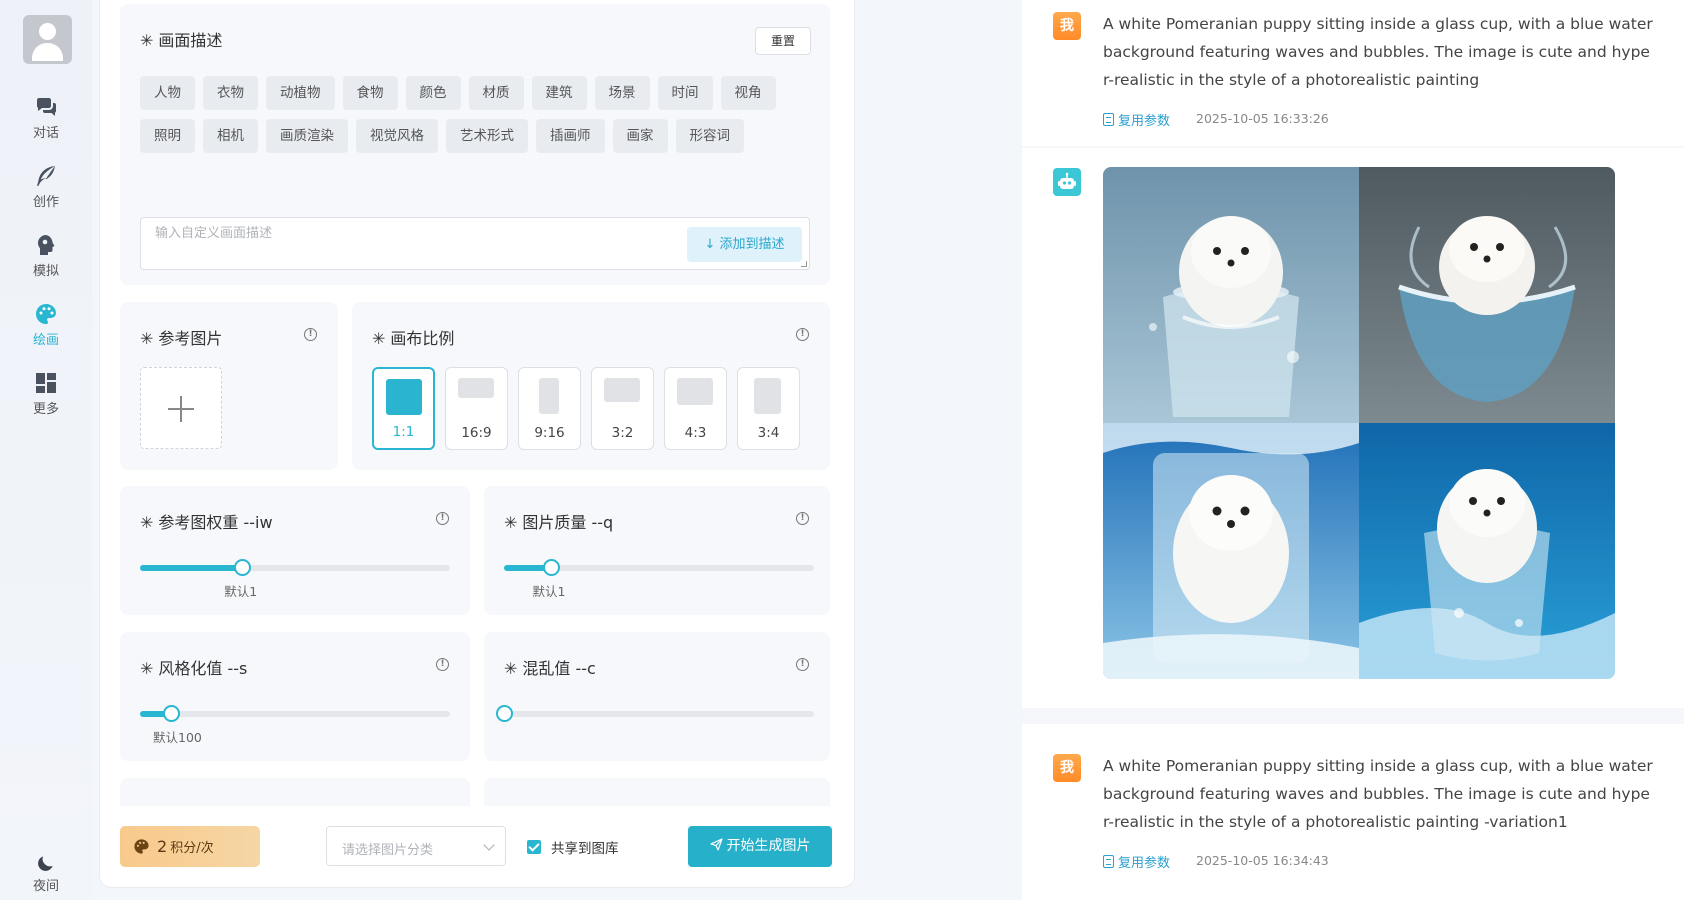 Image resolution: width=1684 pixels, height=900 pixels. What do you see at coordinates (433, 93) in the screenshot?
I see `tag-chip: 颜色` at bounding box center [433, 93].